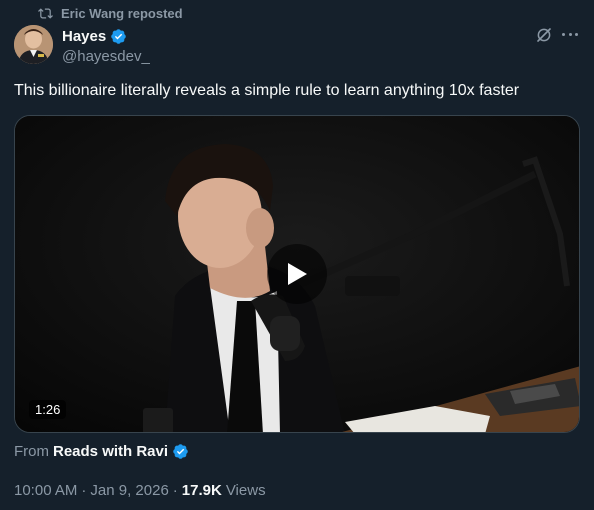 The image size is (594, 510). I want to click on view-count: 17.9K, so click(202, 490).